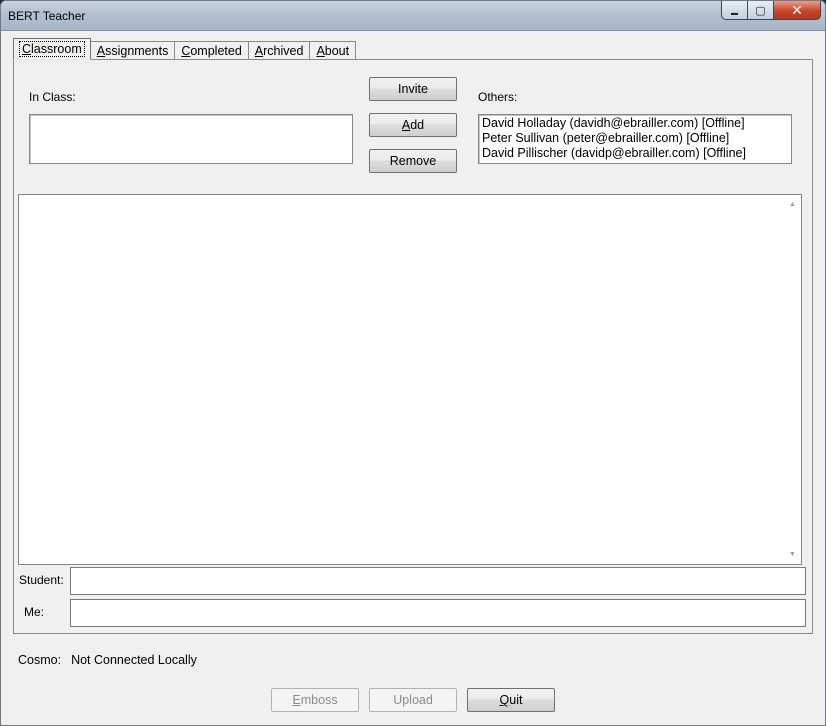  I want to click on tab-about: About, so click(333, 50).